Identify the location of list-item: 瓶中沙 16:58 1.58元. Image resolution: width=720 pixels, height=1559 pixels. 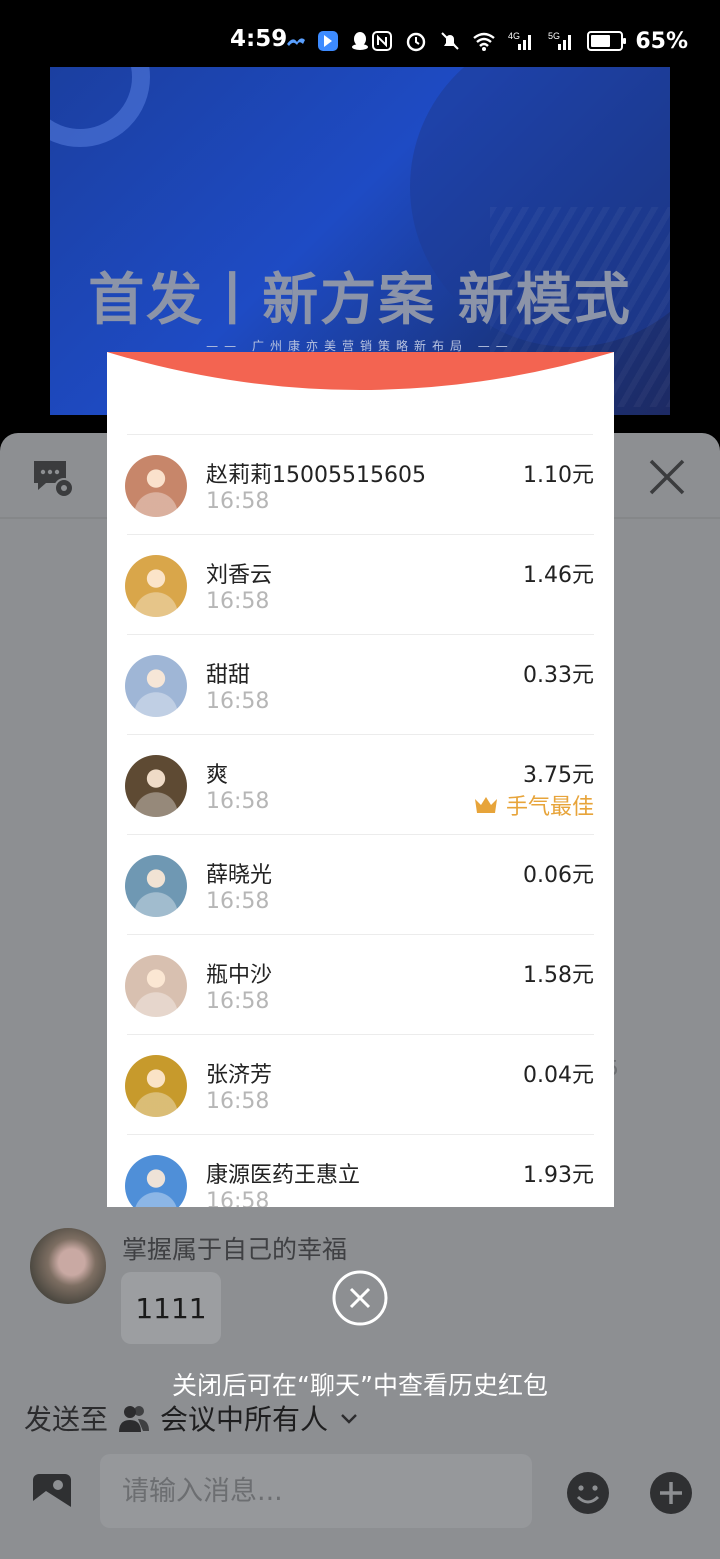
(360, 985).